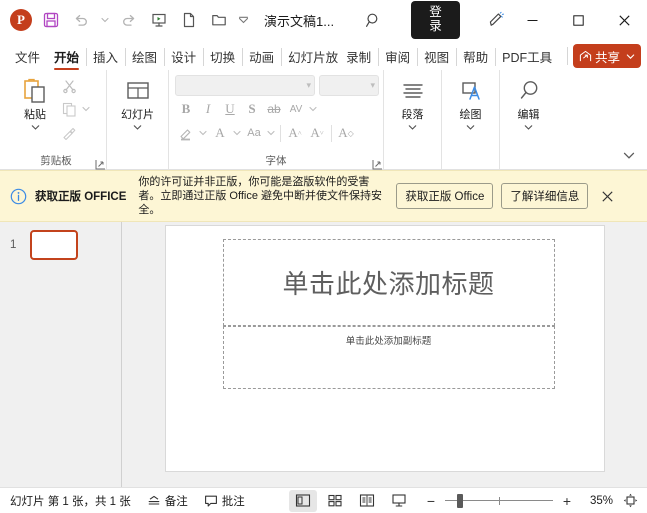 The height and width of the screenshot is (513, 647). I want to click on dismiss-message-button, so click(607, 196).